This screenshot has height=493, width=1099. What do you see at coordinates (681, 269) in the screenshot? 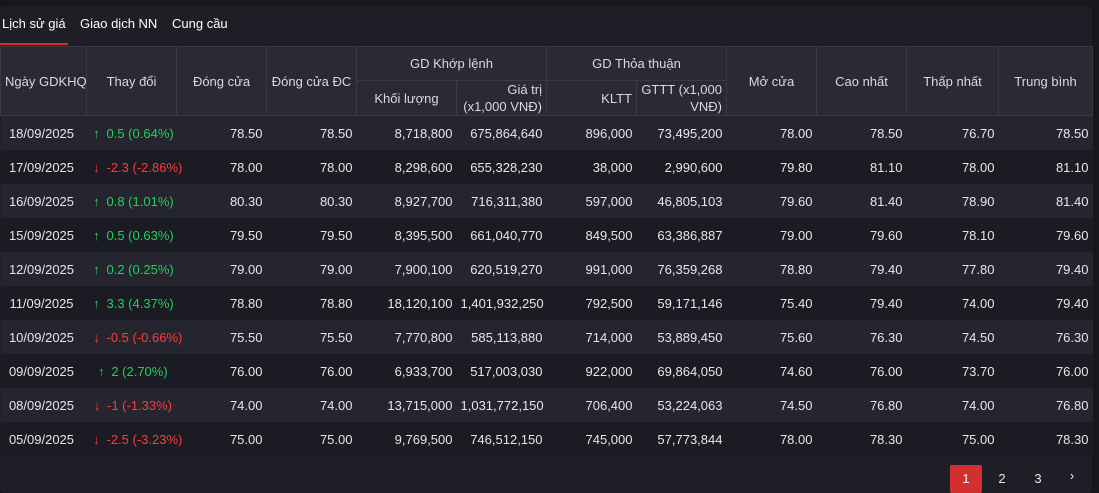
I see `deal-value-cell: 76,359,268` at bounding box center [681, 269].